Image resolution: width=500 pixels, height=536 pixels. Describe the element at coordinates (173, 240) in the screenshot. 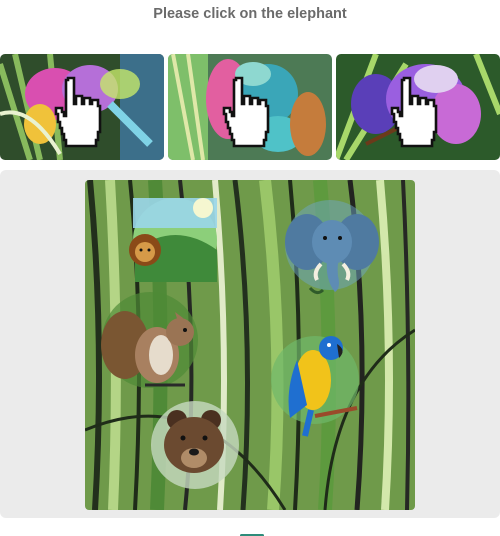

I see `animal-lion` at that location.